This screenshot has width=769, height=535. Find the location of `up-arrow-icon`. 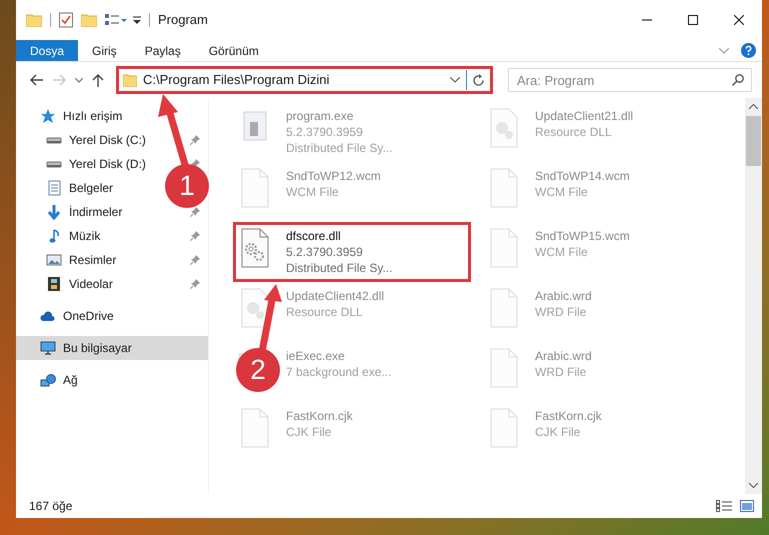

up-arrow-icon is located at coordinates (98, 80).